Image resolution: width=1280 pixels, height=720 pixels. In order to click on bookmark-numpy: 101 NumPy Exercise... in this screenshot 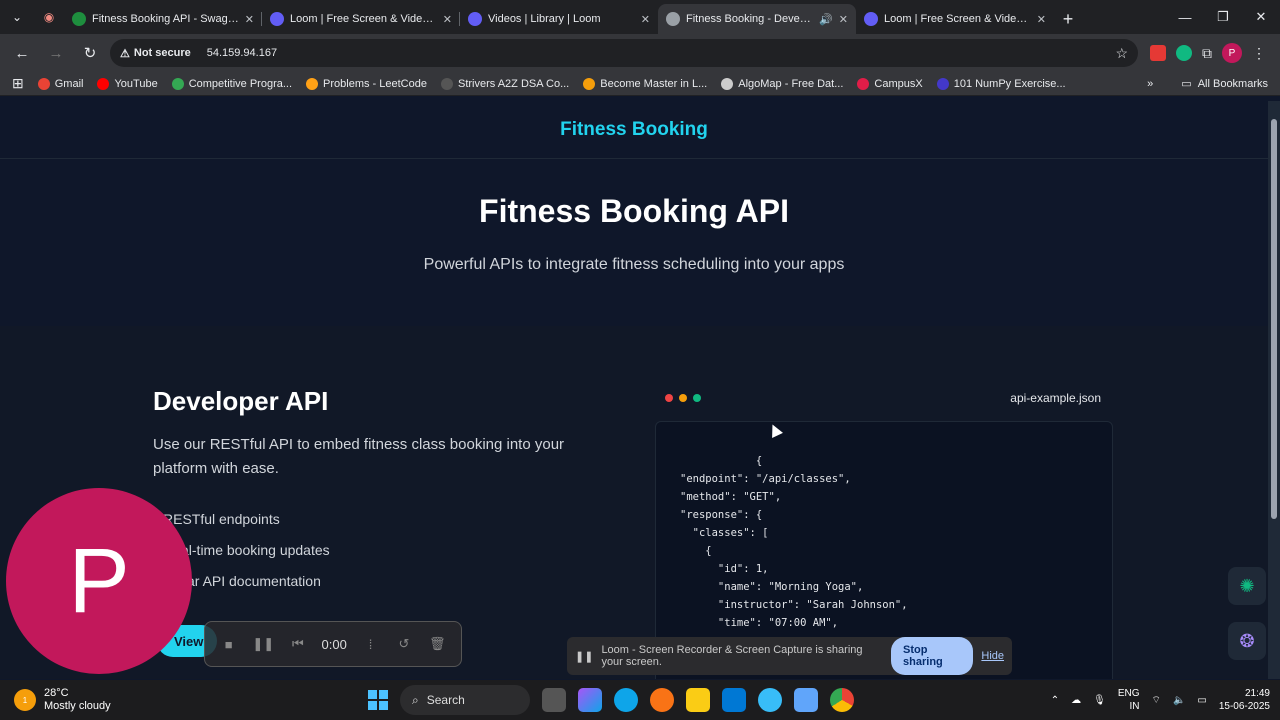, I will do `click(1001, 83)`.